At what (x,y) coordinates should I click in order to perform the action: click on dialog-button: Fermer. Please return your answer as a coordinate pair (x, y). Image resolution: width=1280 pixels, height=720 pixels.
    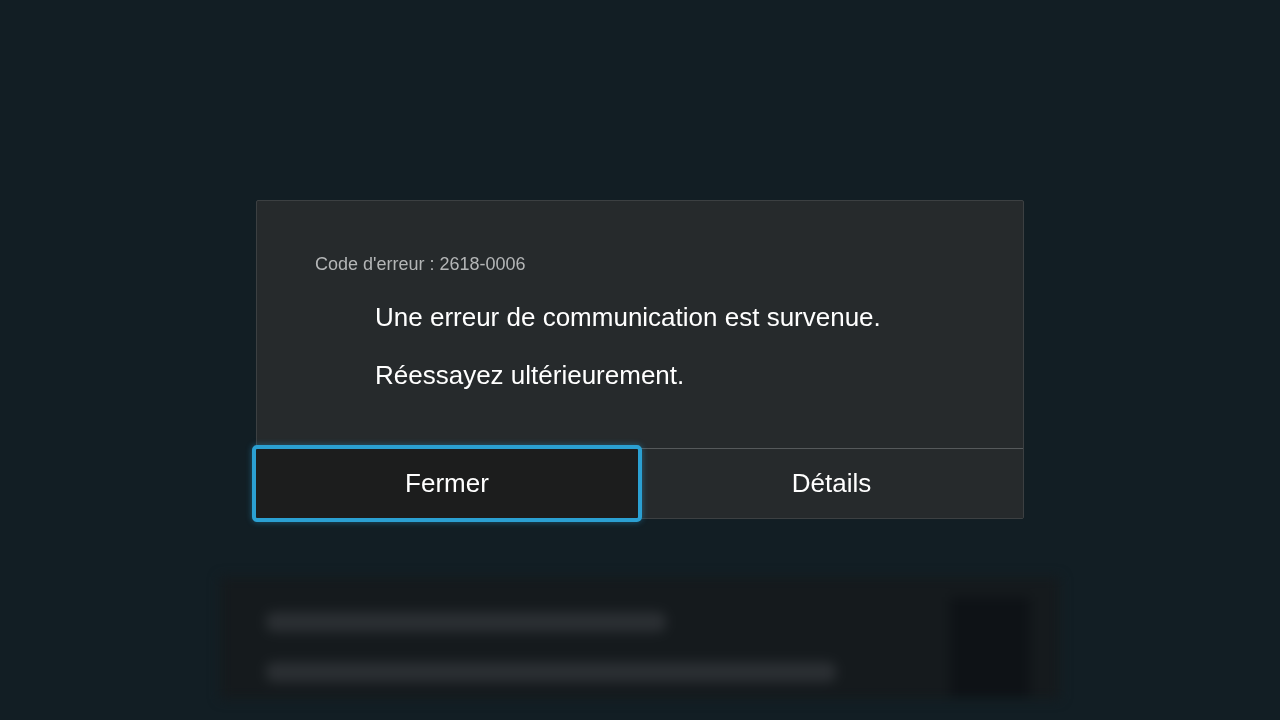
    Looking at the image, I should click on (447, 483).